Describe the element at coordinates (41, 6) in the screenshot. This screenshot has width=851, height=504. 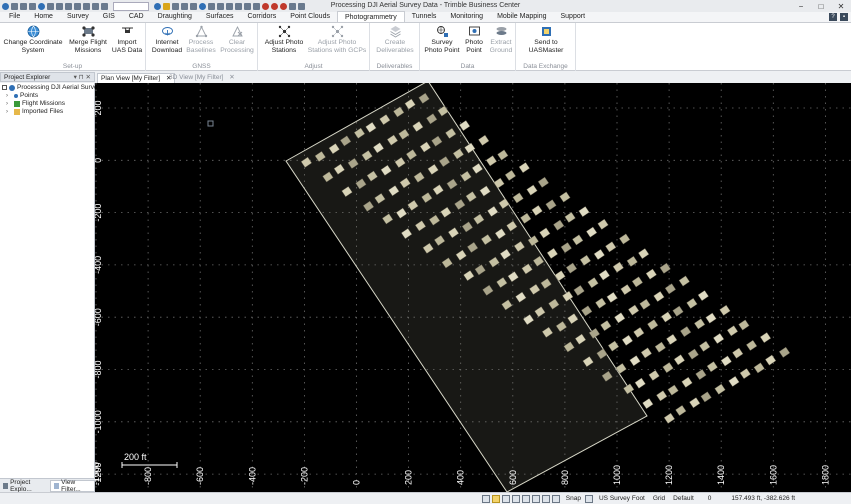
I see `save-icon` at that location.